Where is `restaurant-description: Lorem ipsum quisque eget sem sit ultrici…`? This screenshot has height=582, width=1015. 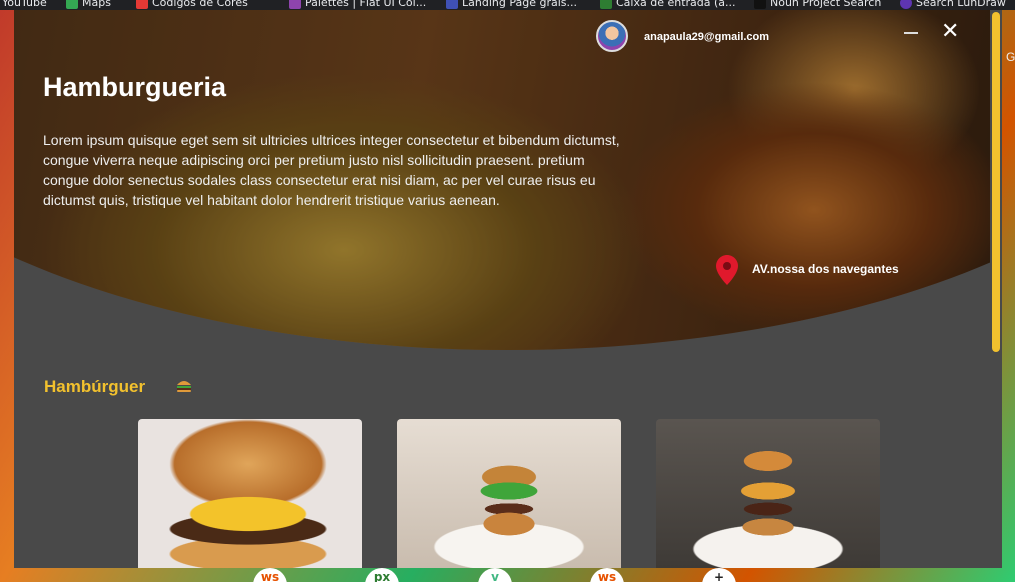
restaurant-description: Lorem ipsum quisque eget sem sit ultrici… is located at coordinates (331, 170).